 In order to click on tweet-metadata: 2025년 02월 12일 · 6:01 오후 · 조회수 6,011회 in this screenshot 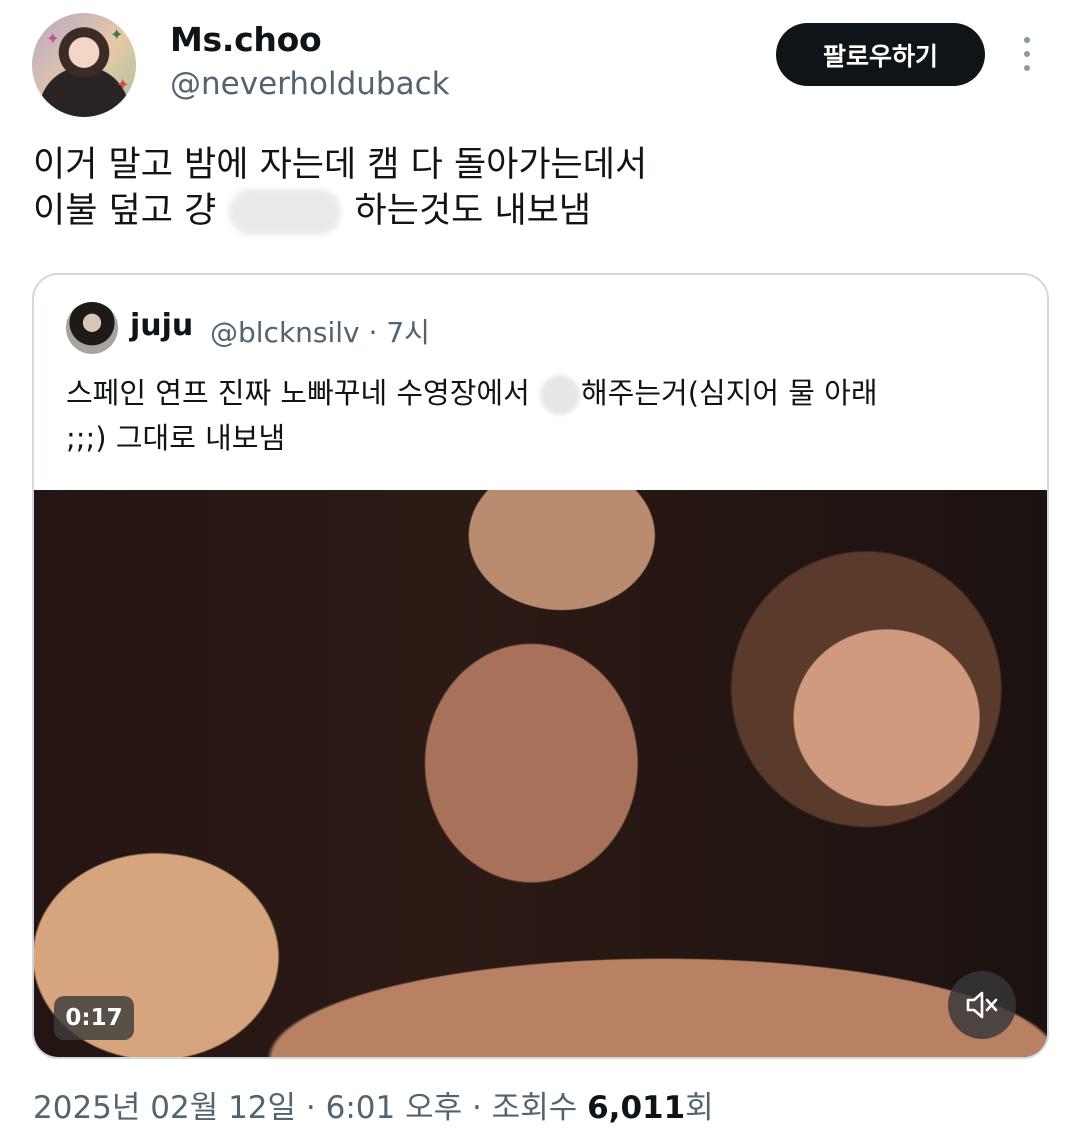, I will do `click(373, 1104)`.